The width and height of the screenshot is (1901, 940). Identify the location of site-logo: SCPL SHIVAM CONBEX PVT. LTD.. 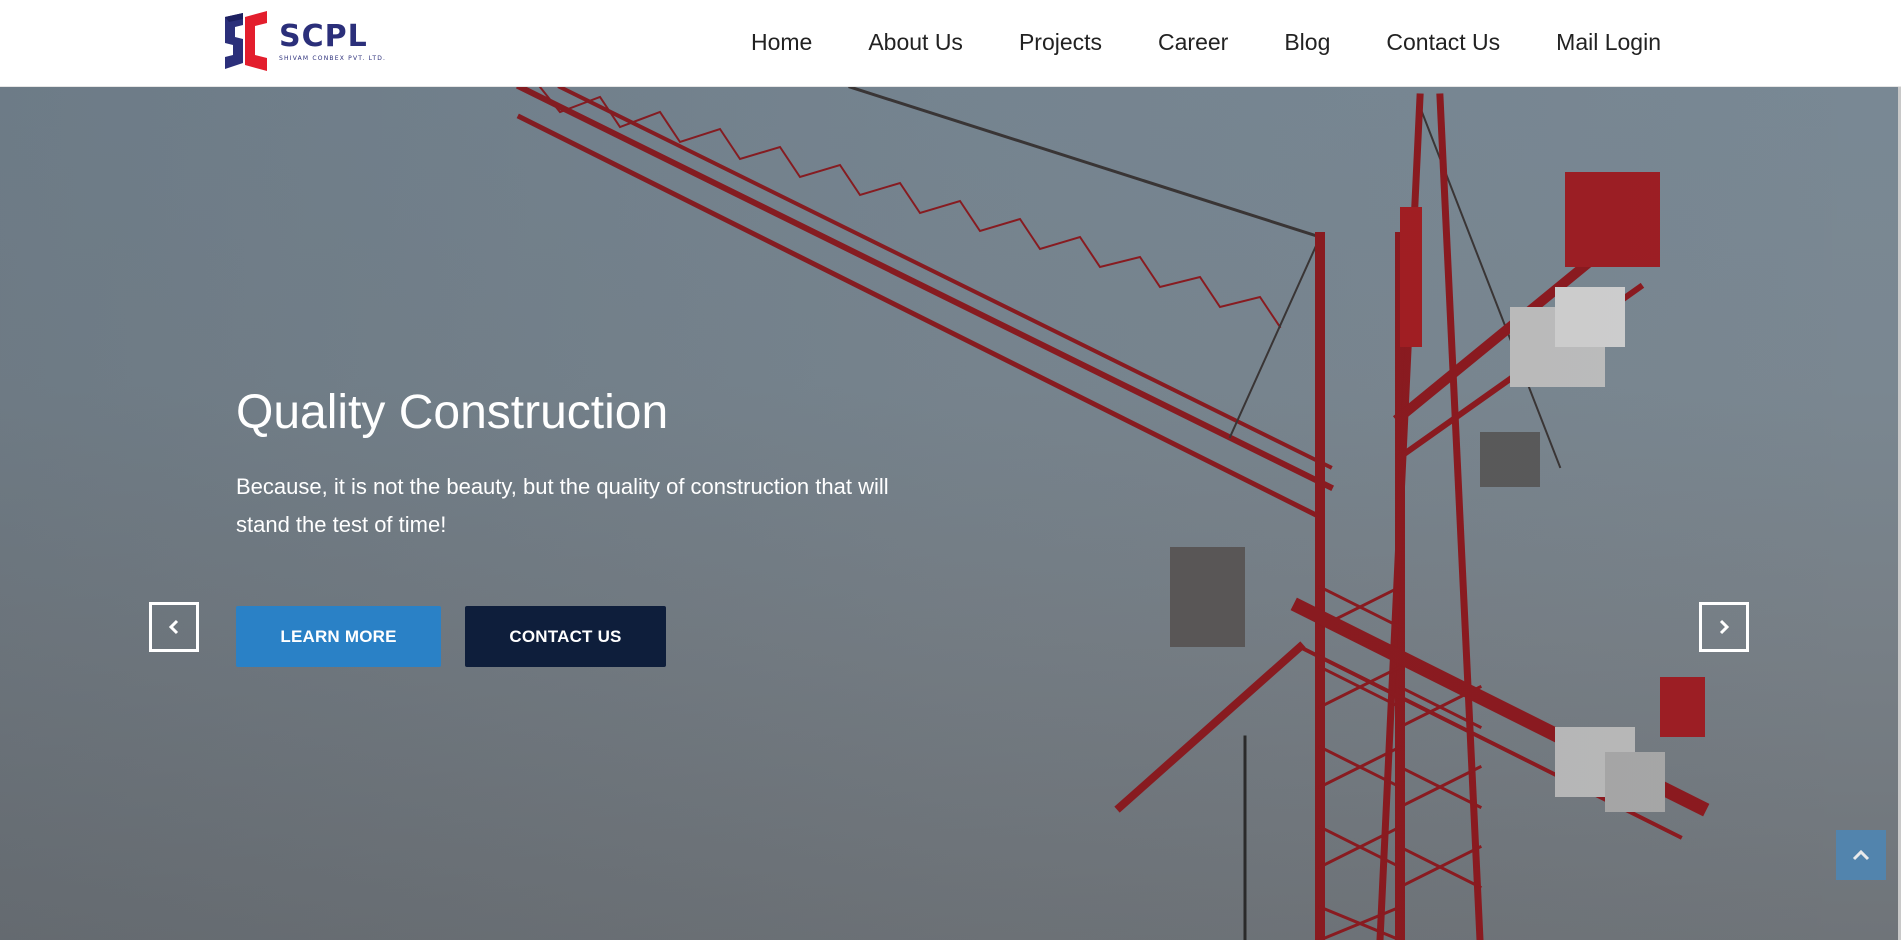
(303, 42).